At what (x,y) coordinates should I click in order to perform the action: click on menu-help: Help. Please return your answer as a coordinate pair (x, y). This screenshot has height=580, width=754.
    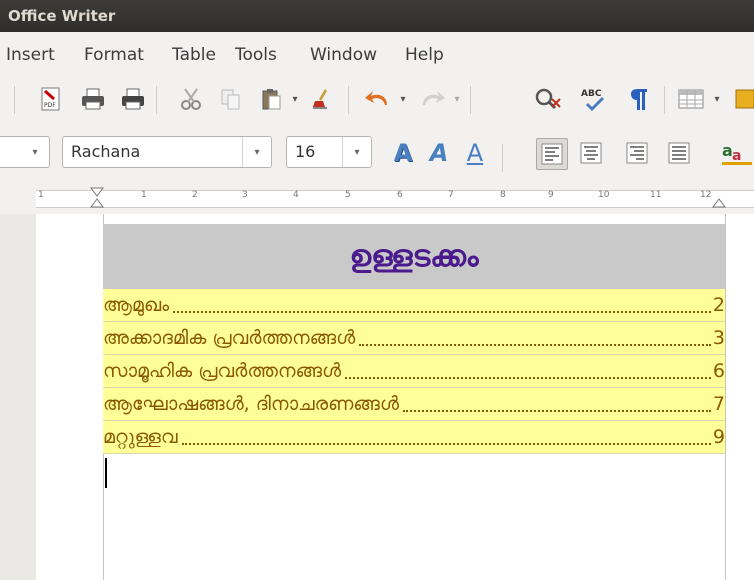
    Looking at the image, I should click on (424, 55).